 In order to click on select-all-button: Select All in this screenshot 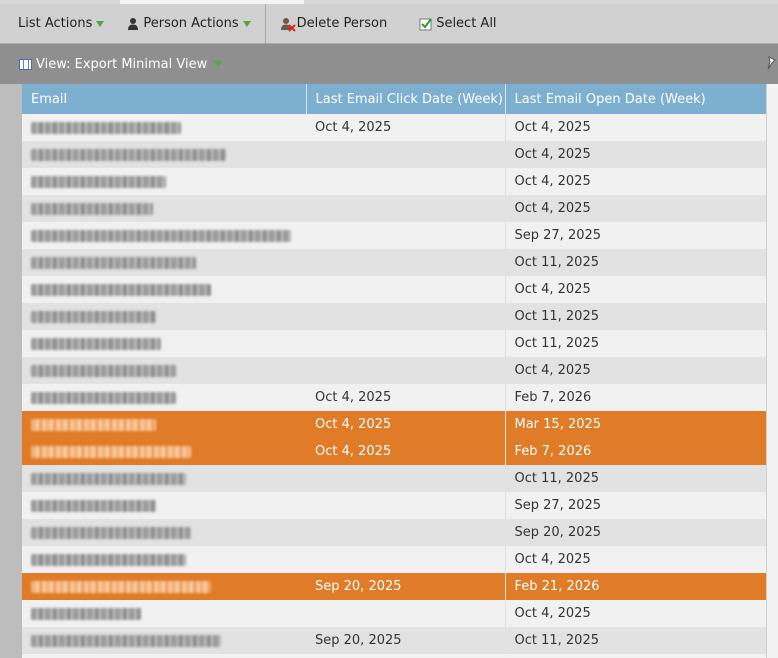, I will do `click(458, 24)`.